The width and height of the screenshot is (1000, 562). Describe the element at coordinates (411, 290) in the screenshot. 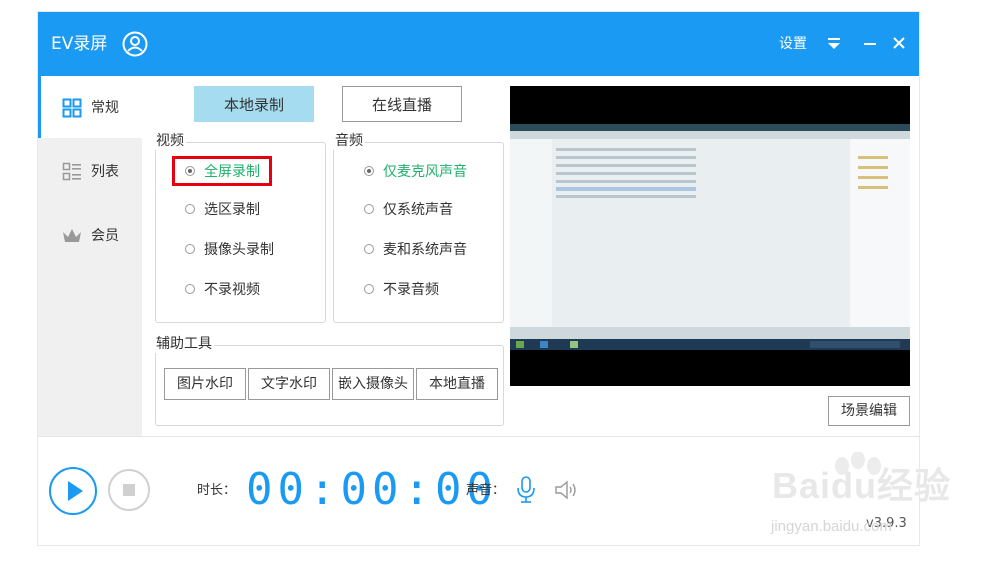

I see `radio-label: 不录音频` at that location.